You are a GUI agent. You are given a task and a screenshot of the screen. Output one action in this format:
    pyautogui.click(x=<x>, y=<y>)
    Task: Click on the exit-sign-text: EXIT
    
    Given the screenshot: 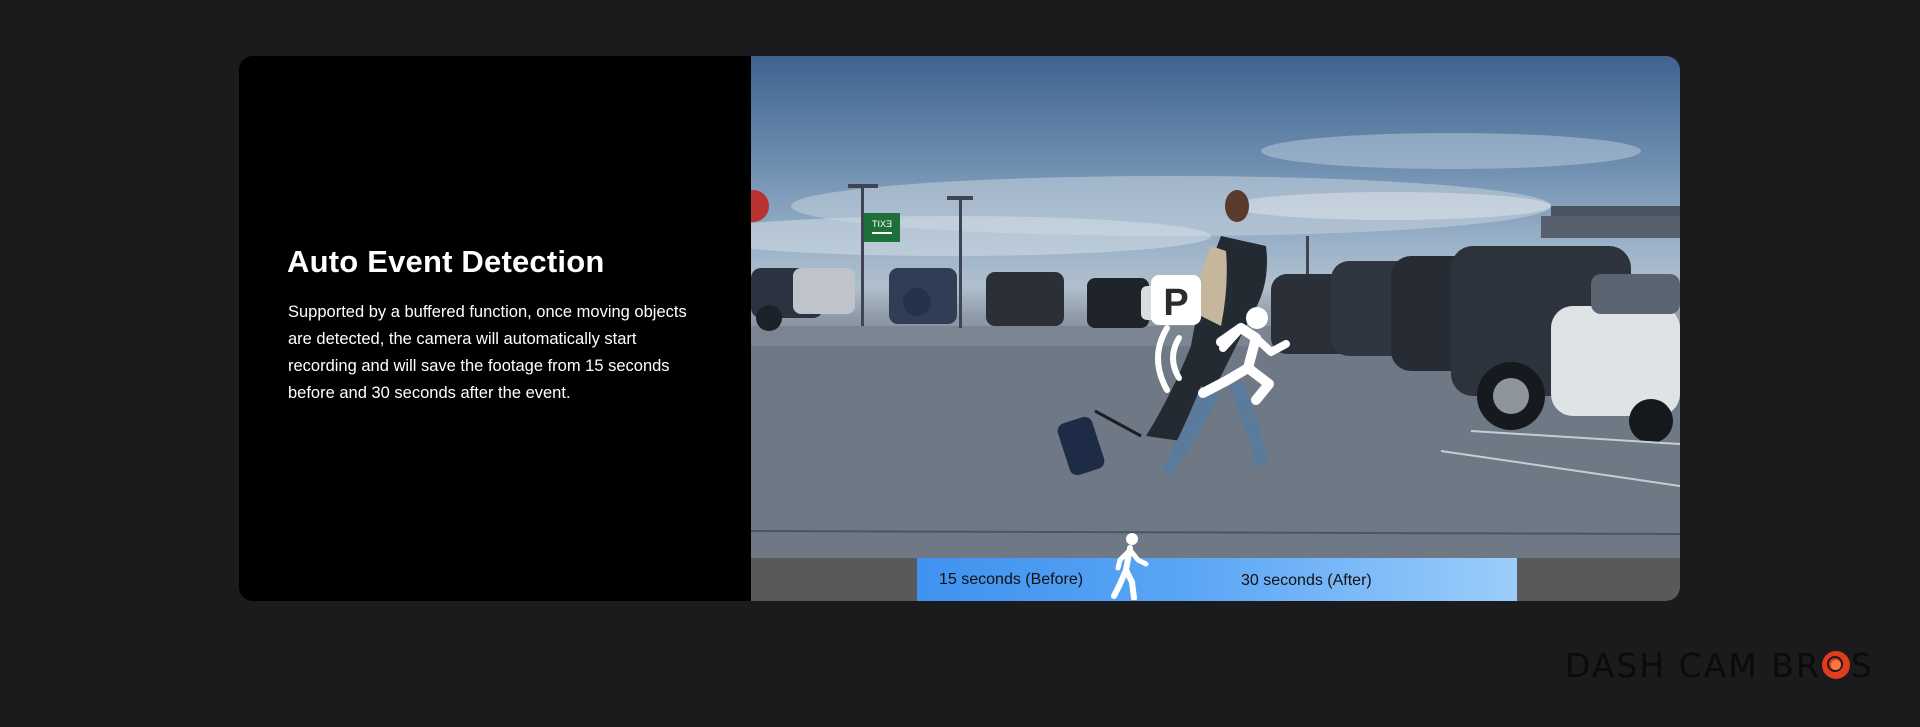 What is the action you would take?
    pyautogui.click(x=882, y=224)
    